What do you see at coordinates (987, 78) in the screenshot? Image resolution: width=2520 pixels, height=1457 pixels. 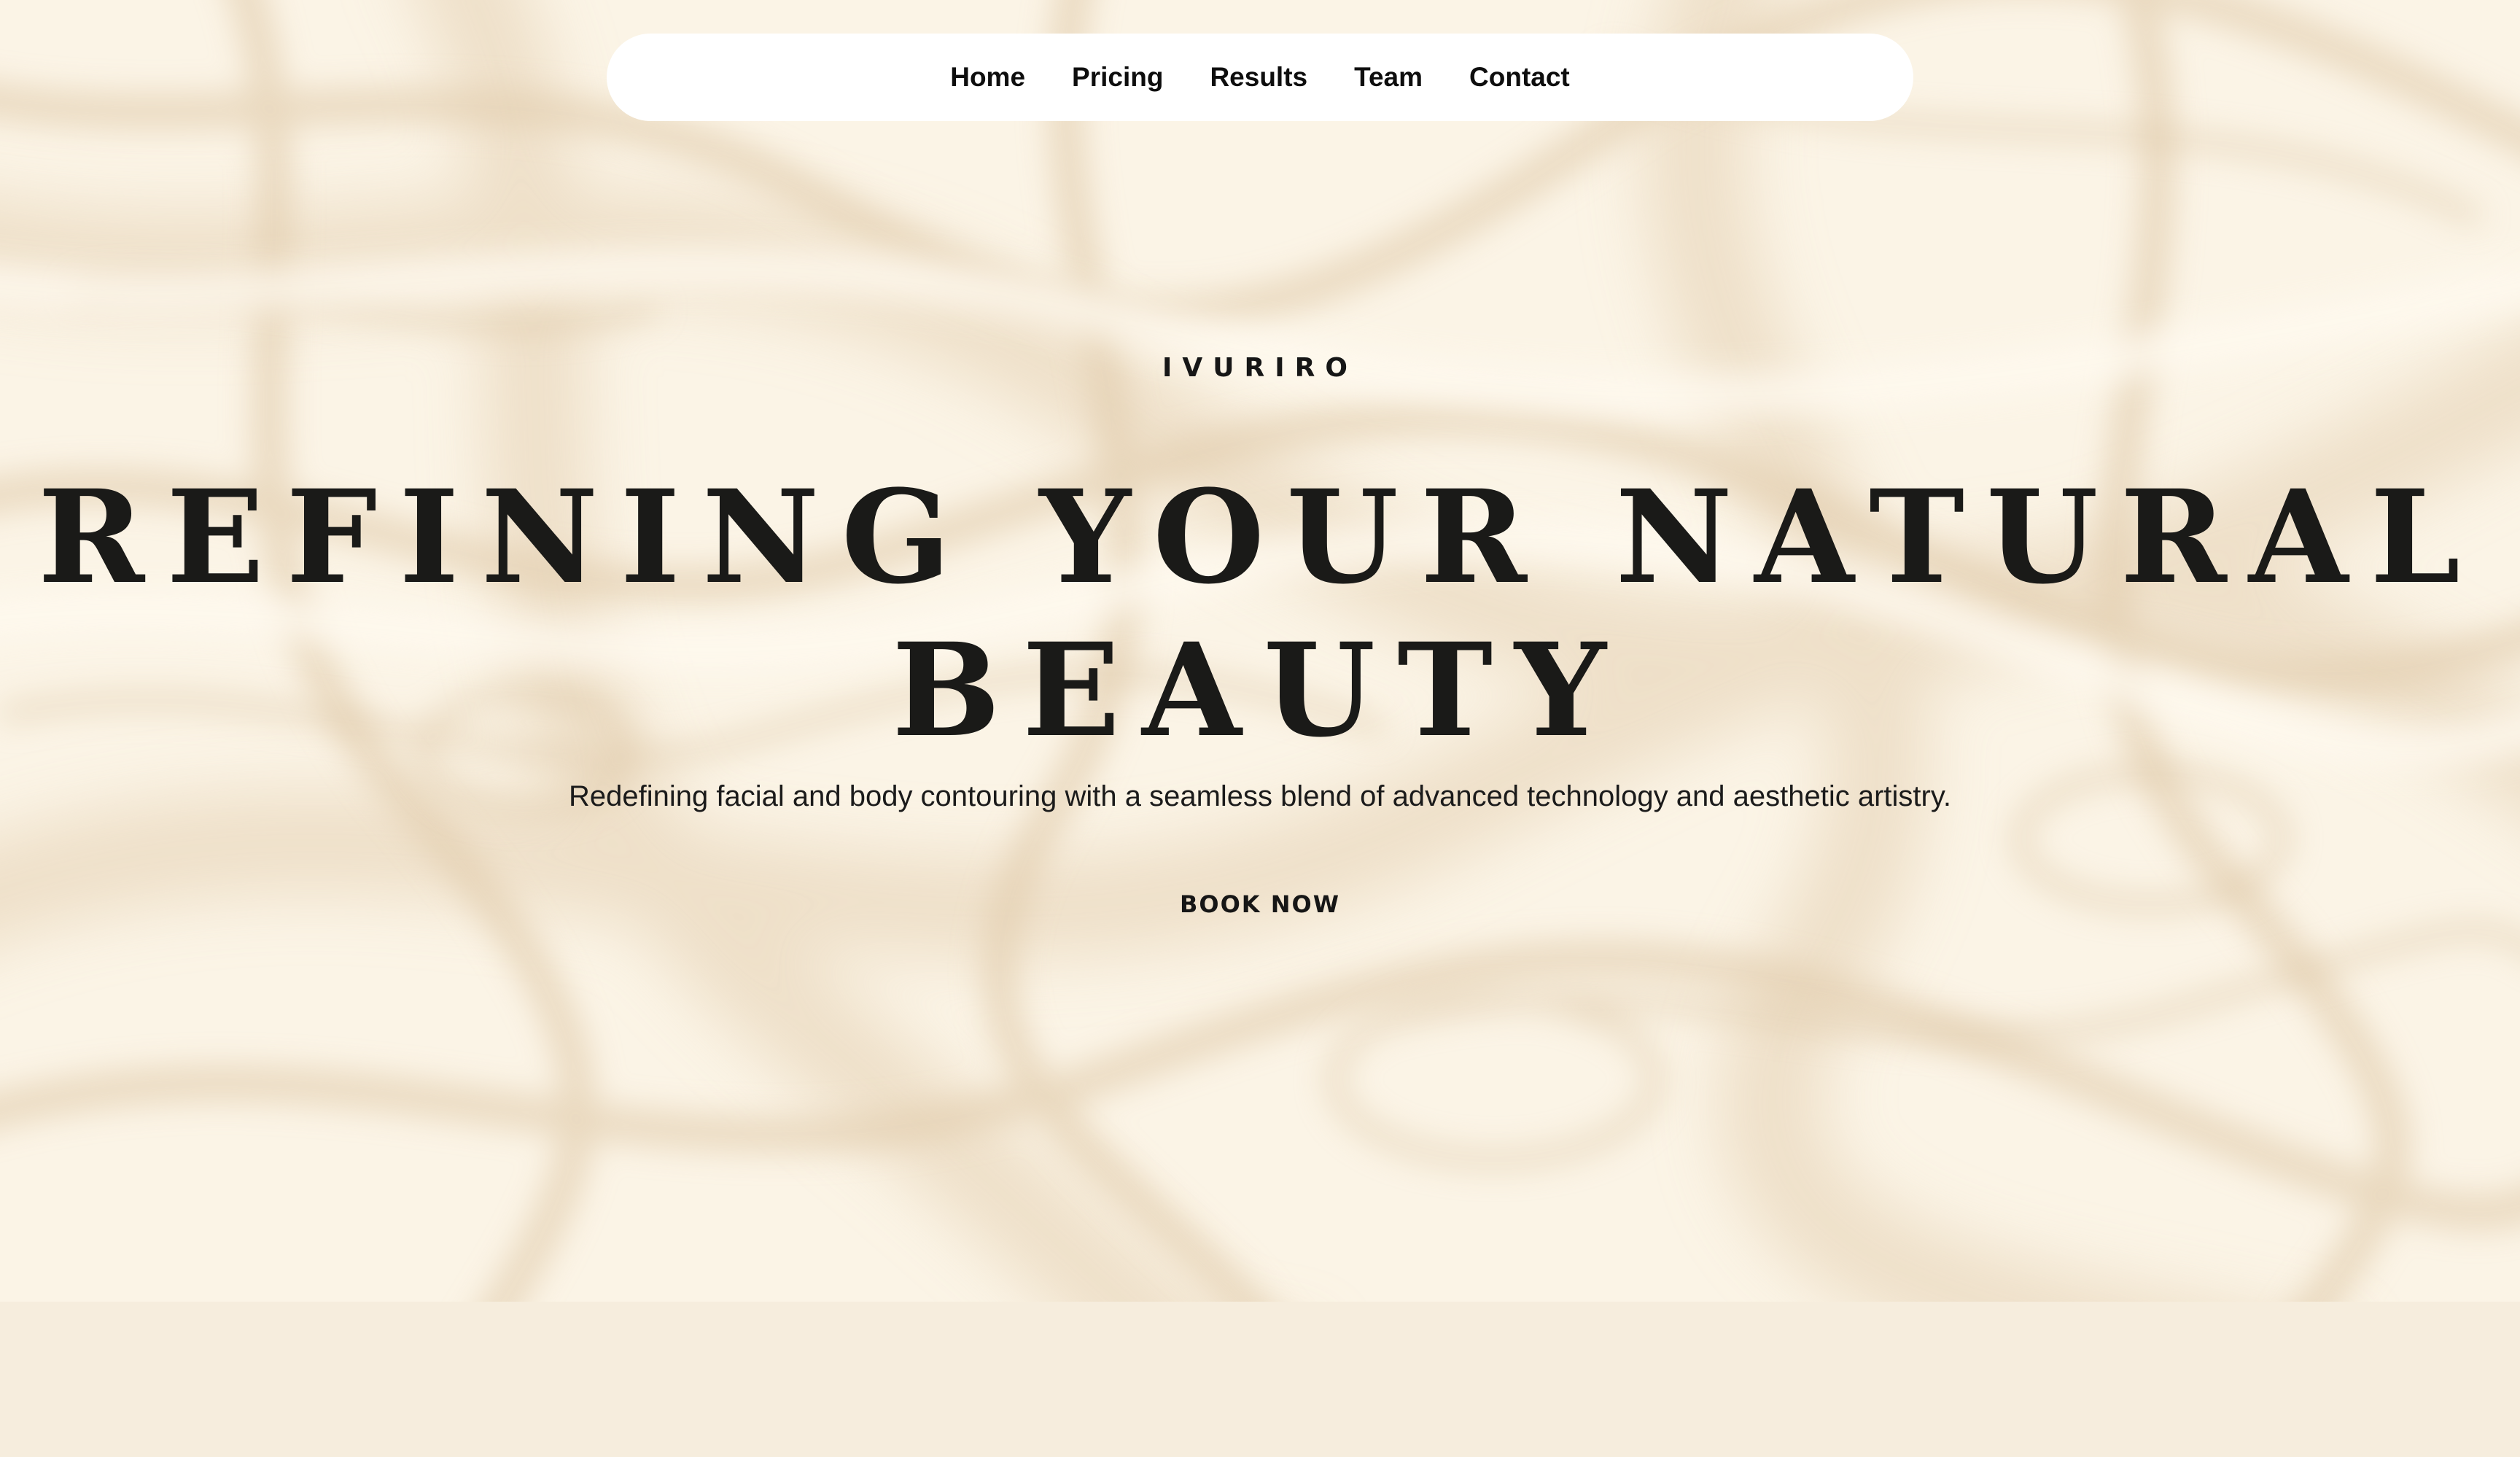 I see `nav-home-link: Home` at bounding box center [987, 78].